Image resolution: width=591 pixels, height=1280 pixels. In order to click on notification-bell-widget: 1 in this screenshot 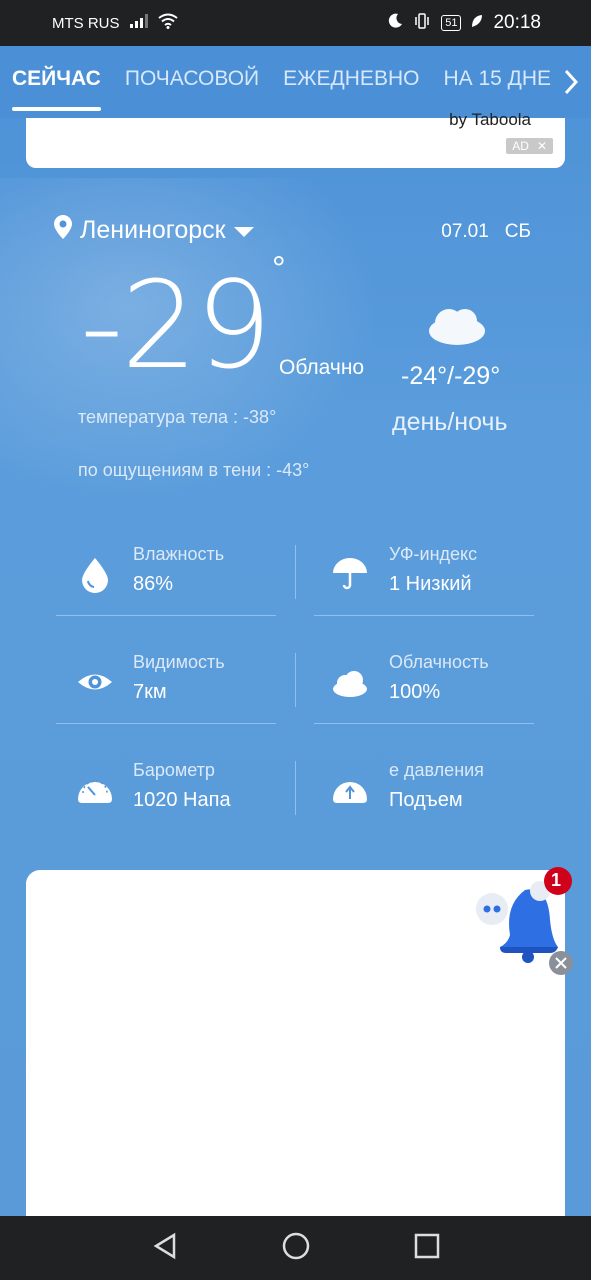, I will do `click(525, 920)`.